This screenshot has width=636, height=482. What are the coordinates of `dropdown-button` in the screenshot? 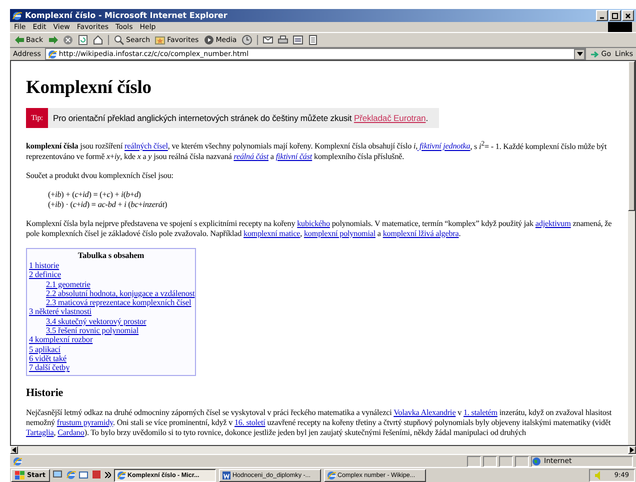 It's located at (580, 54).